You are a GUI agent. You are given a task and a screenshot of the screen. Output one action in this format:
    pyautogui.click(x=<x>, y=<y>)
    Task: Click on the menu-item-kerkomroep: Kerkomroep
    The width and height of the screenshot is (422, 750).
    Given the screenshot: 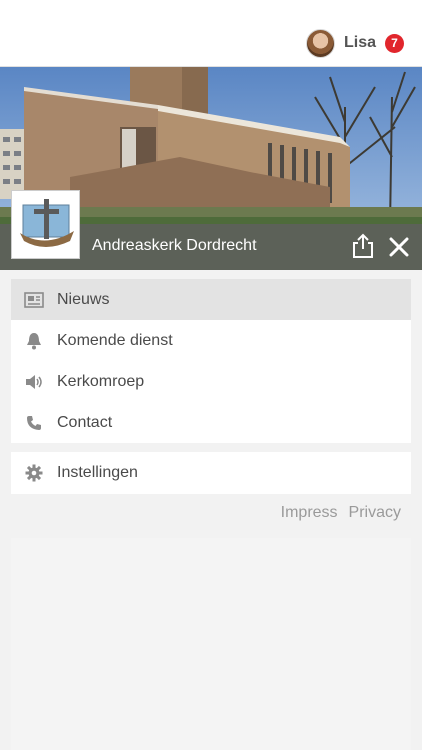 What is the action you would take?
    pyautogui.click(x=211, y=381)
    